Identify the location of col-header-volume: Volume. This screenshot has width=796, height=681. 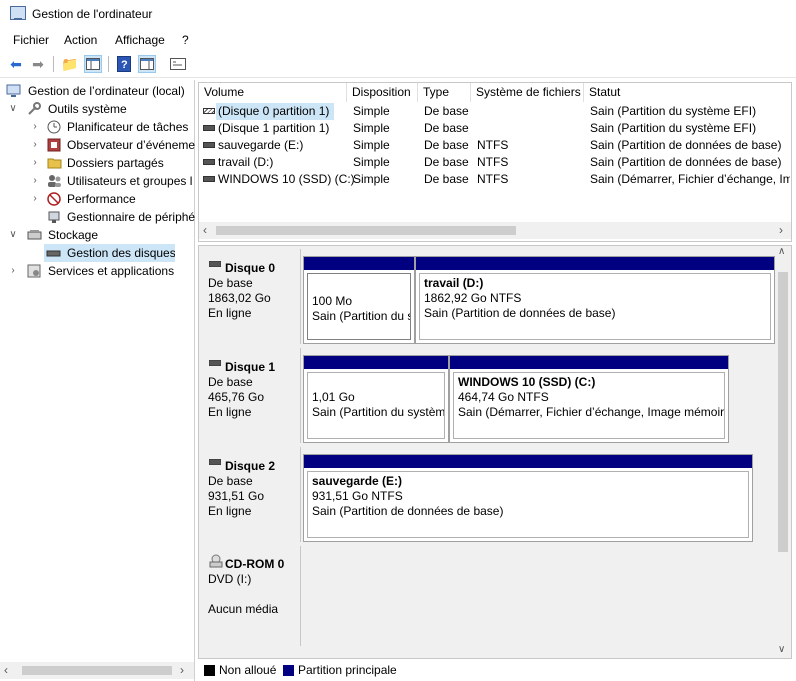
(273, 92).